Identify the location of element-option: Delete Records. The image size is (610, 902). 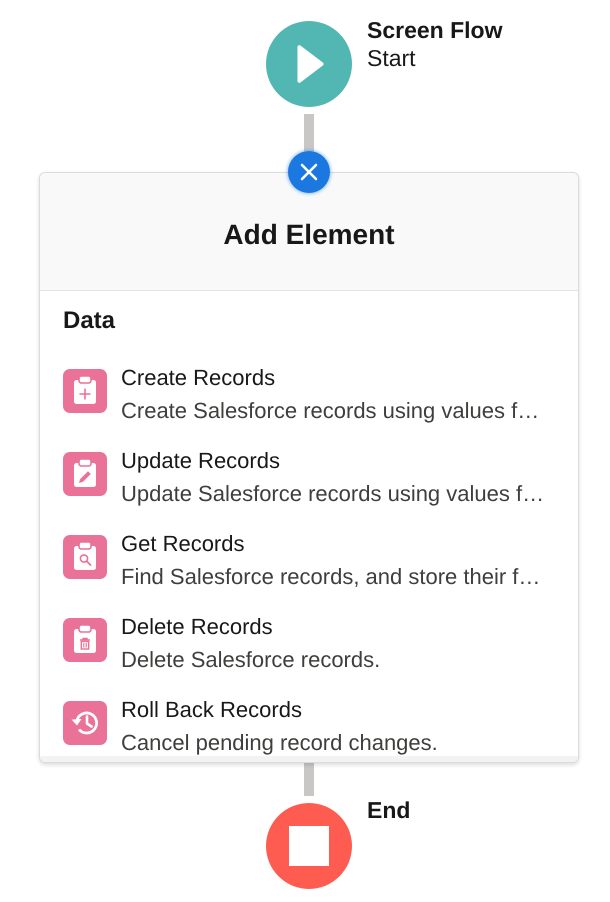
(197, 627).